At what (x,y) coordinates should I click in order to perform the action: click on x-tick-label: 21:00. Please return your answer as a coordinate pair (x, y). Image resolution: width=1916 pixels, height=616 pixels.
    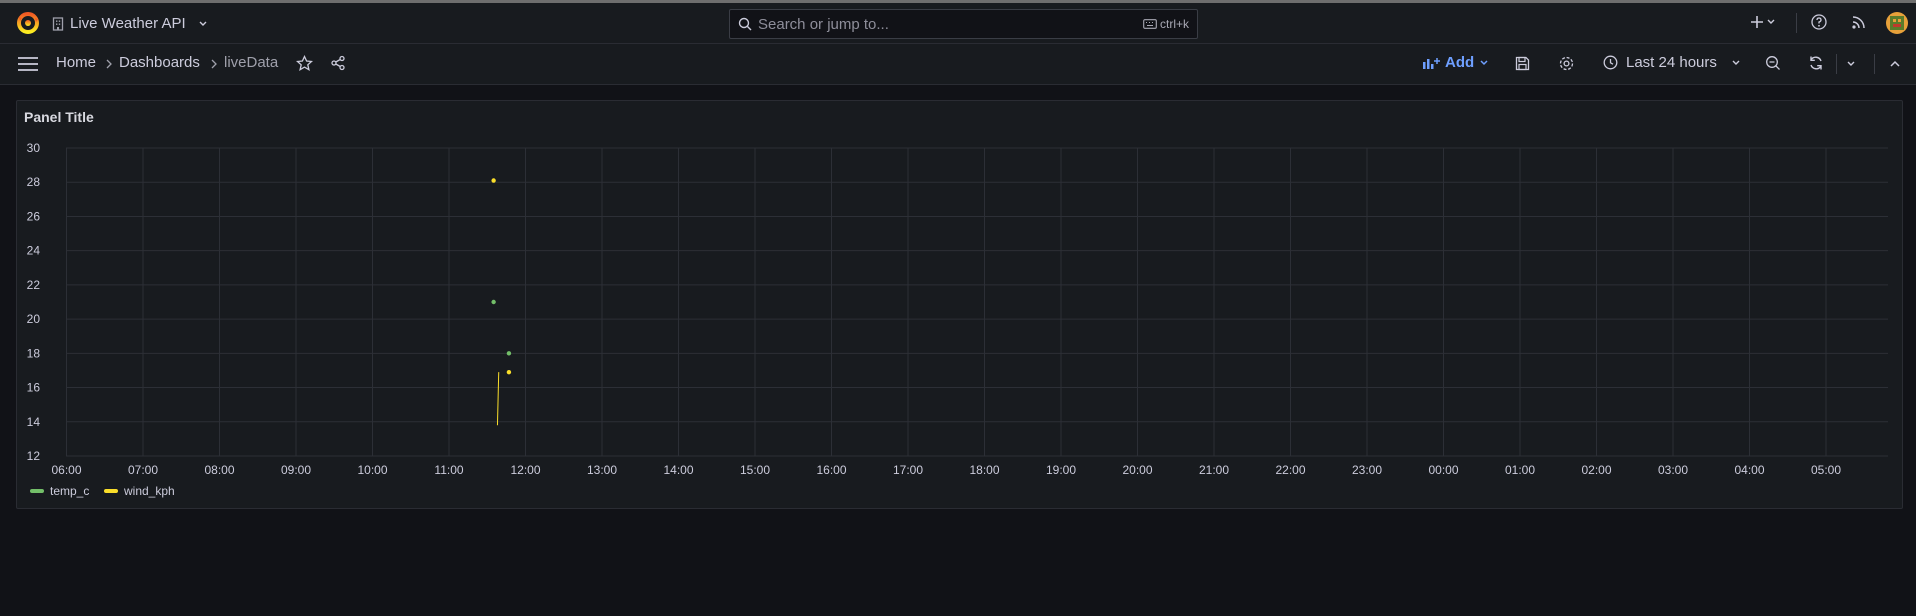
    Looking at the image, I should click on (1214, 470).